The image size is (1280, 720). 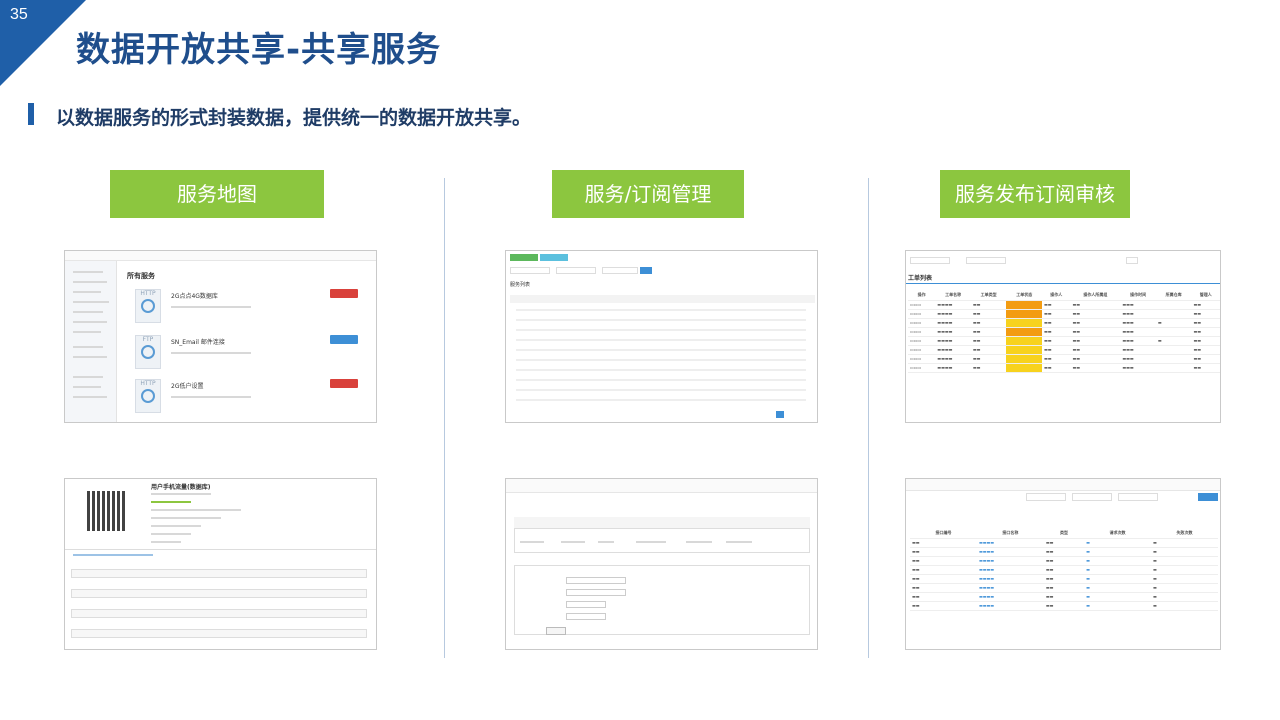 I want to click on status-select, so click(x=620, y=270).